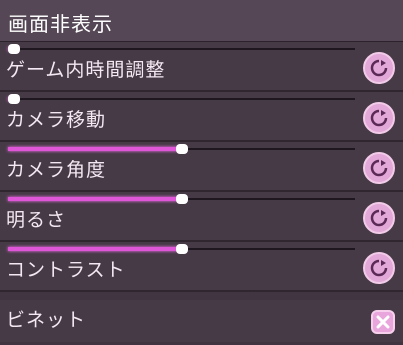 This screenshot has height=345, width=403. What do you see at coordinates (36, 220) in the screenshot?
I see `brightness-label: 明るさ` at bounding box center [36, 220].